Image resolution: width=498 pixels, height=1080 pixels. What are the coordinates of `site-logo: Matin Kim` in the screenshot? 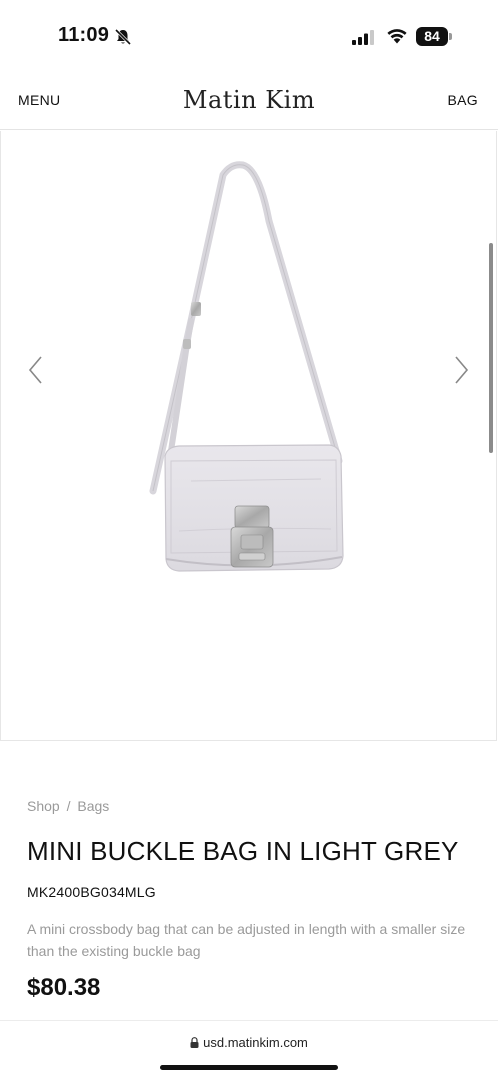 It's located at (249, 100).